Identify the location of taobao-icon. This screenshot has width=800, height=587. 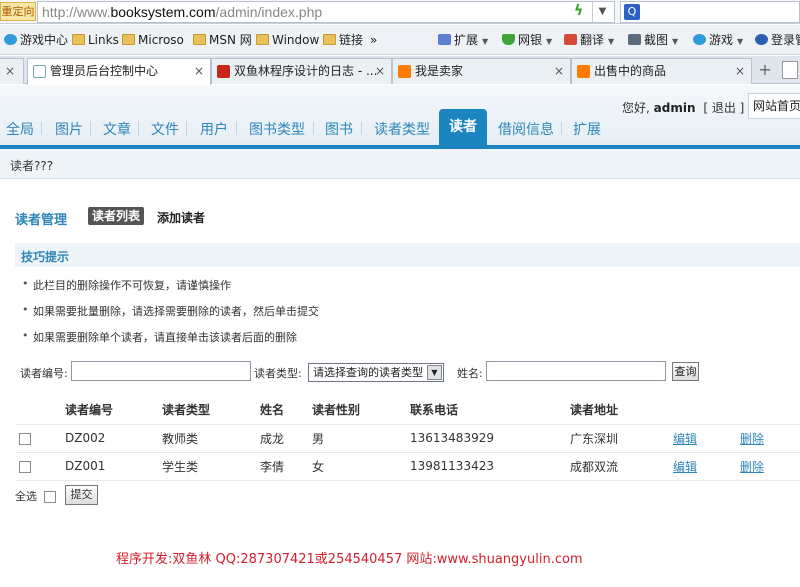
(404, 71).